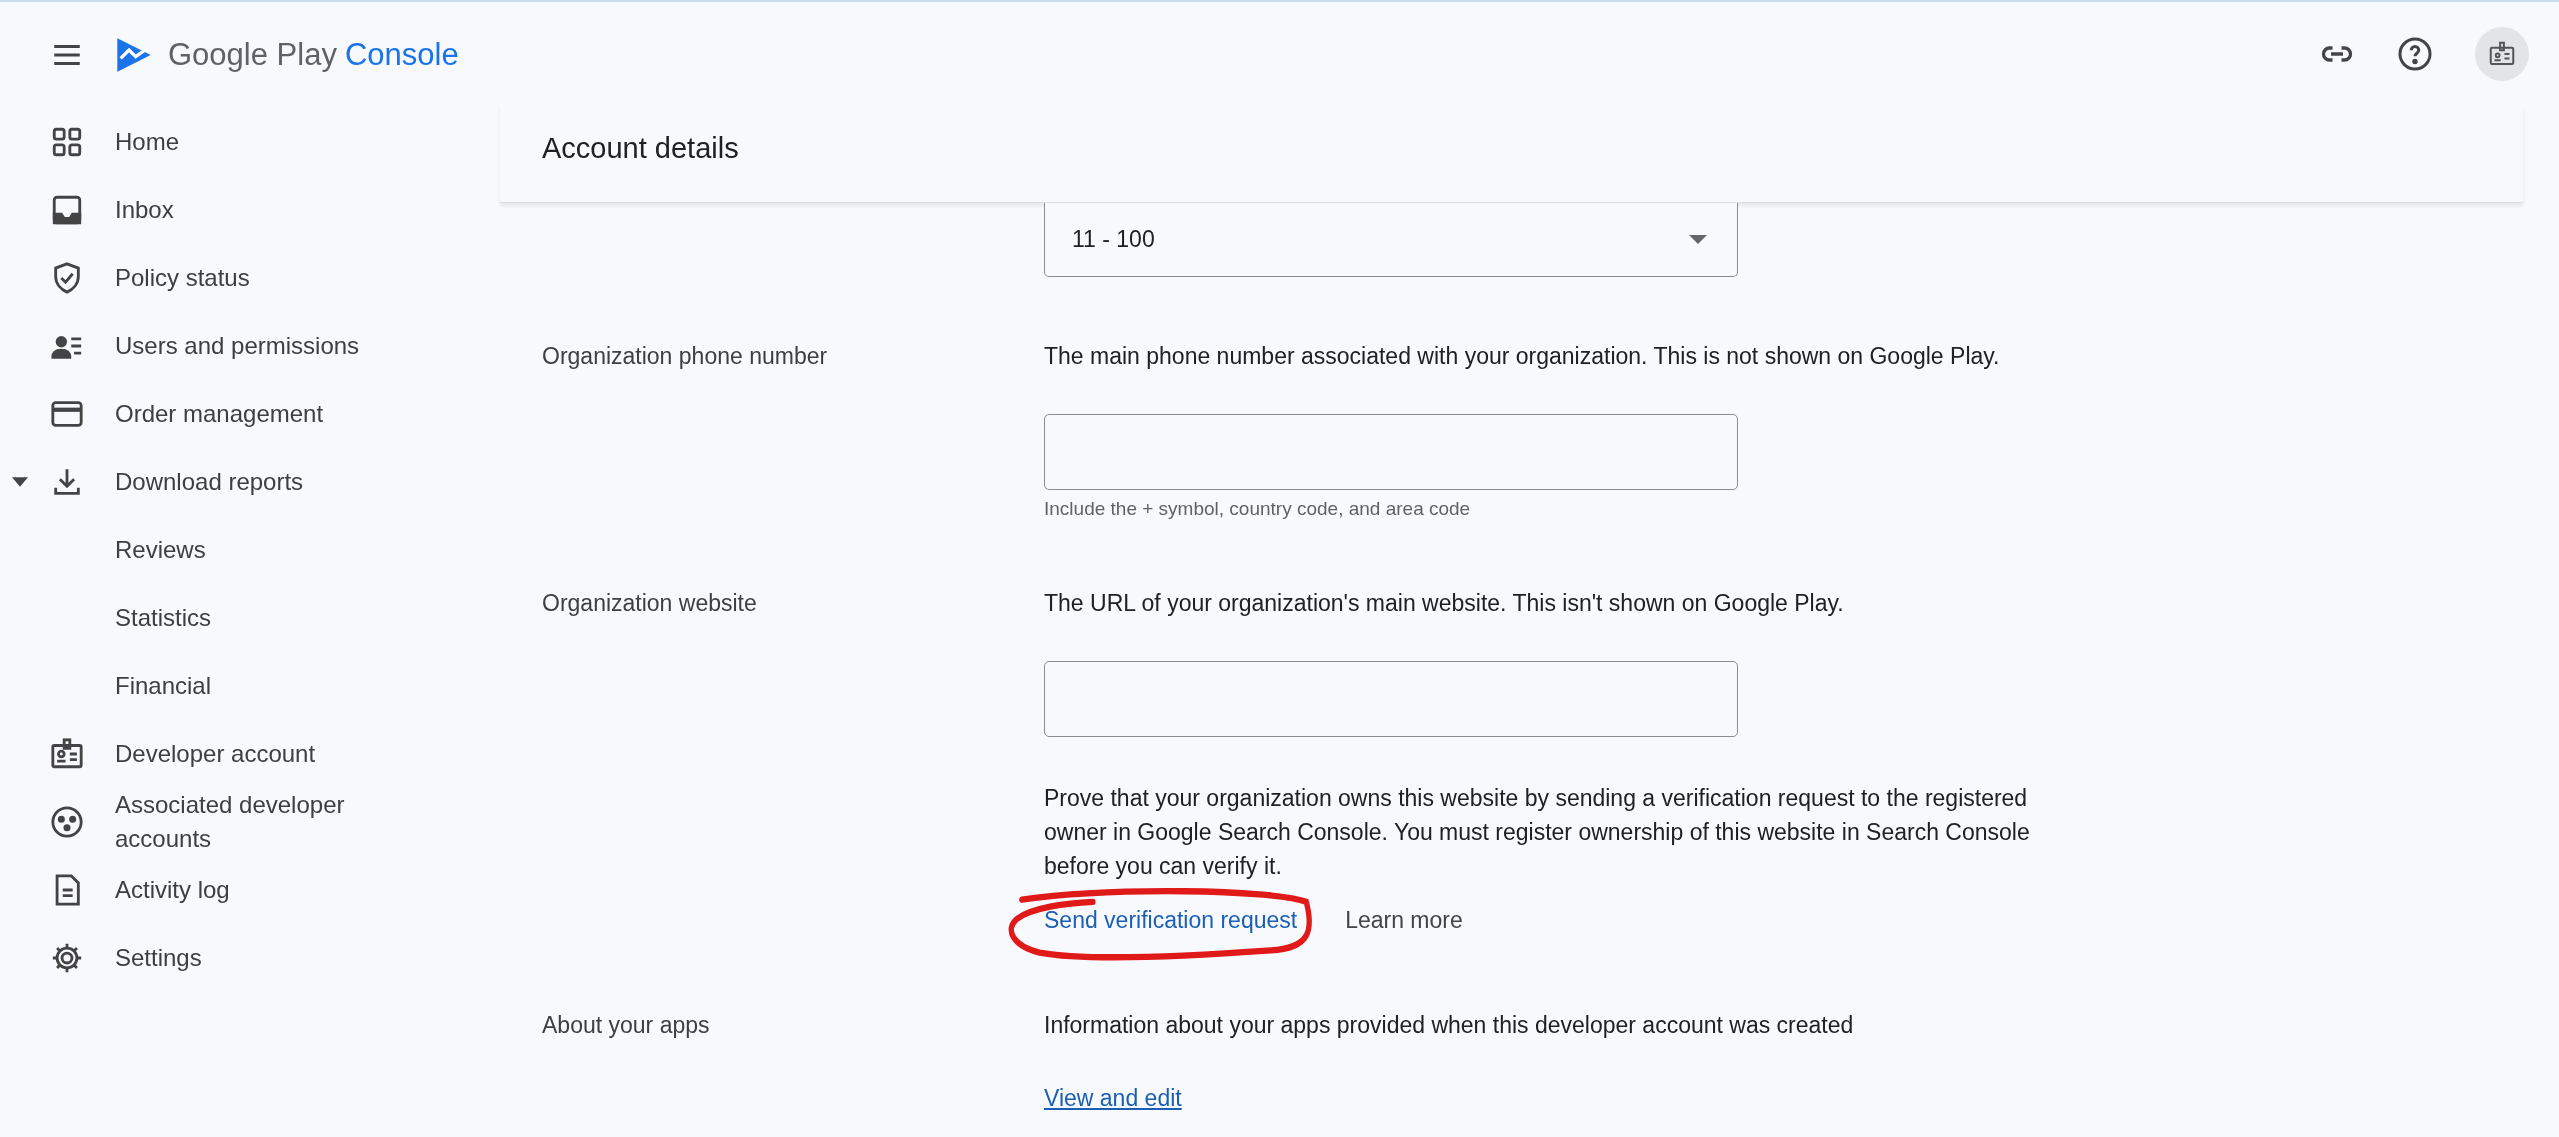 The height and width of the screenshot is (1137, 2559). I want to click on field-label: Organization website, so click(649, 603).